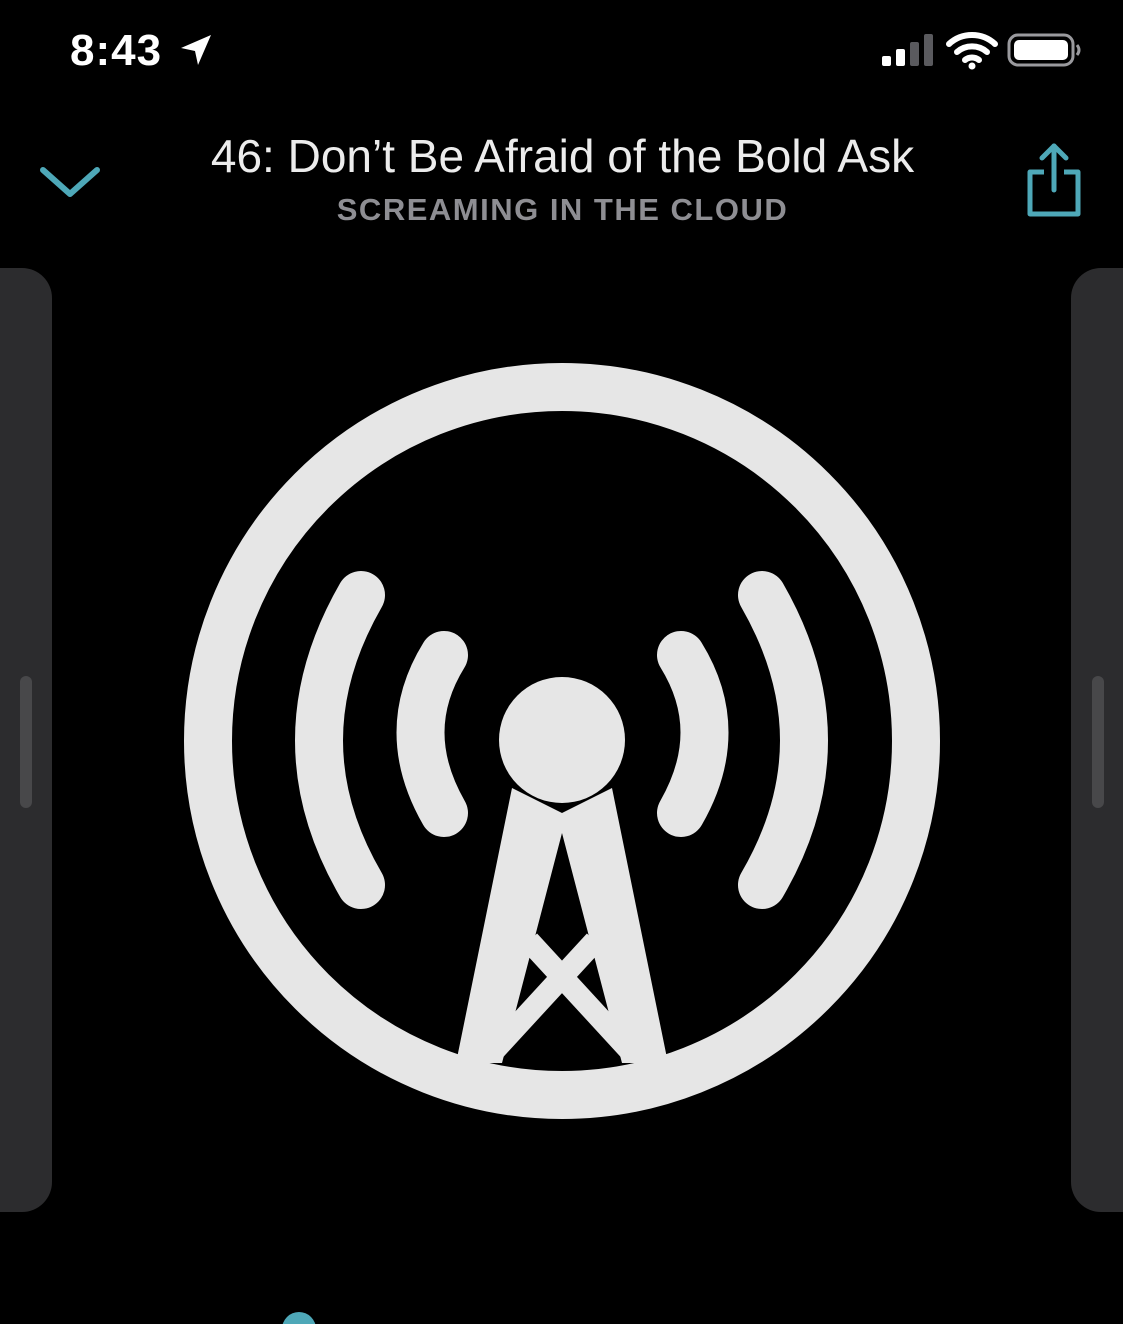 The height and width of the screenshot is (1324, 1123). I want to click on collapse-button, so click(70, 182).